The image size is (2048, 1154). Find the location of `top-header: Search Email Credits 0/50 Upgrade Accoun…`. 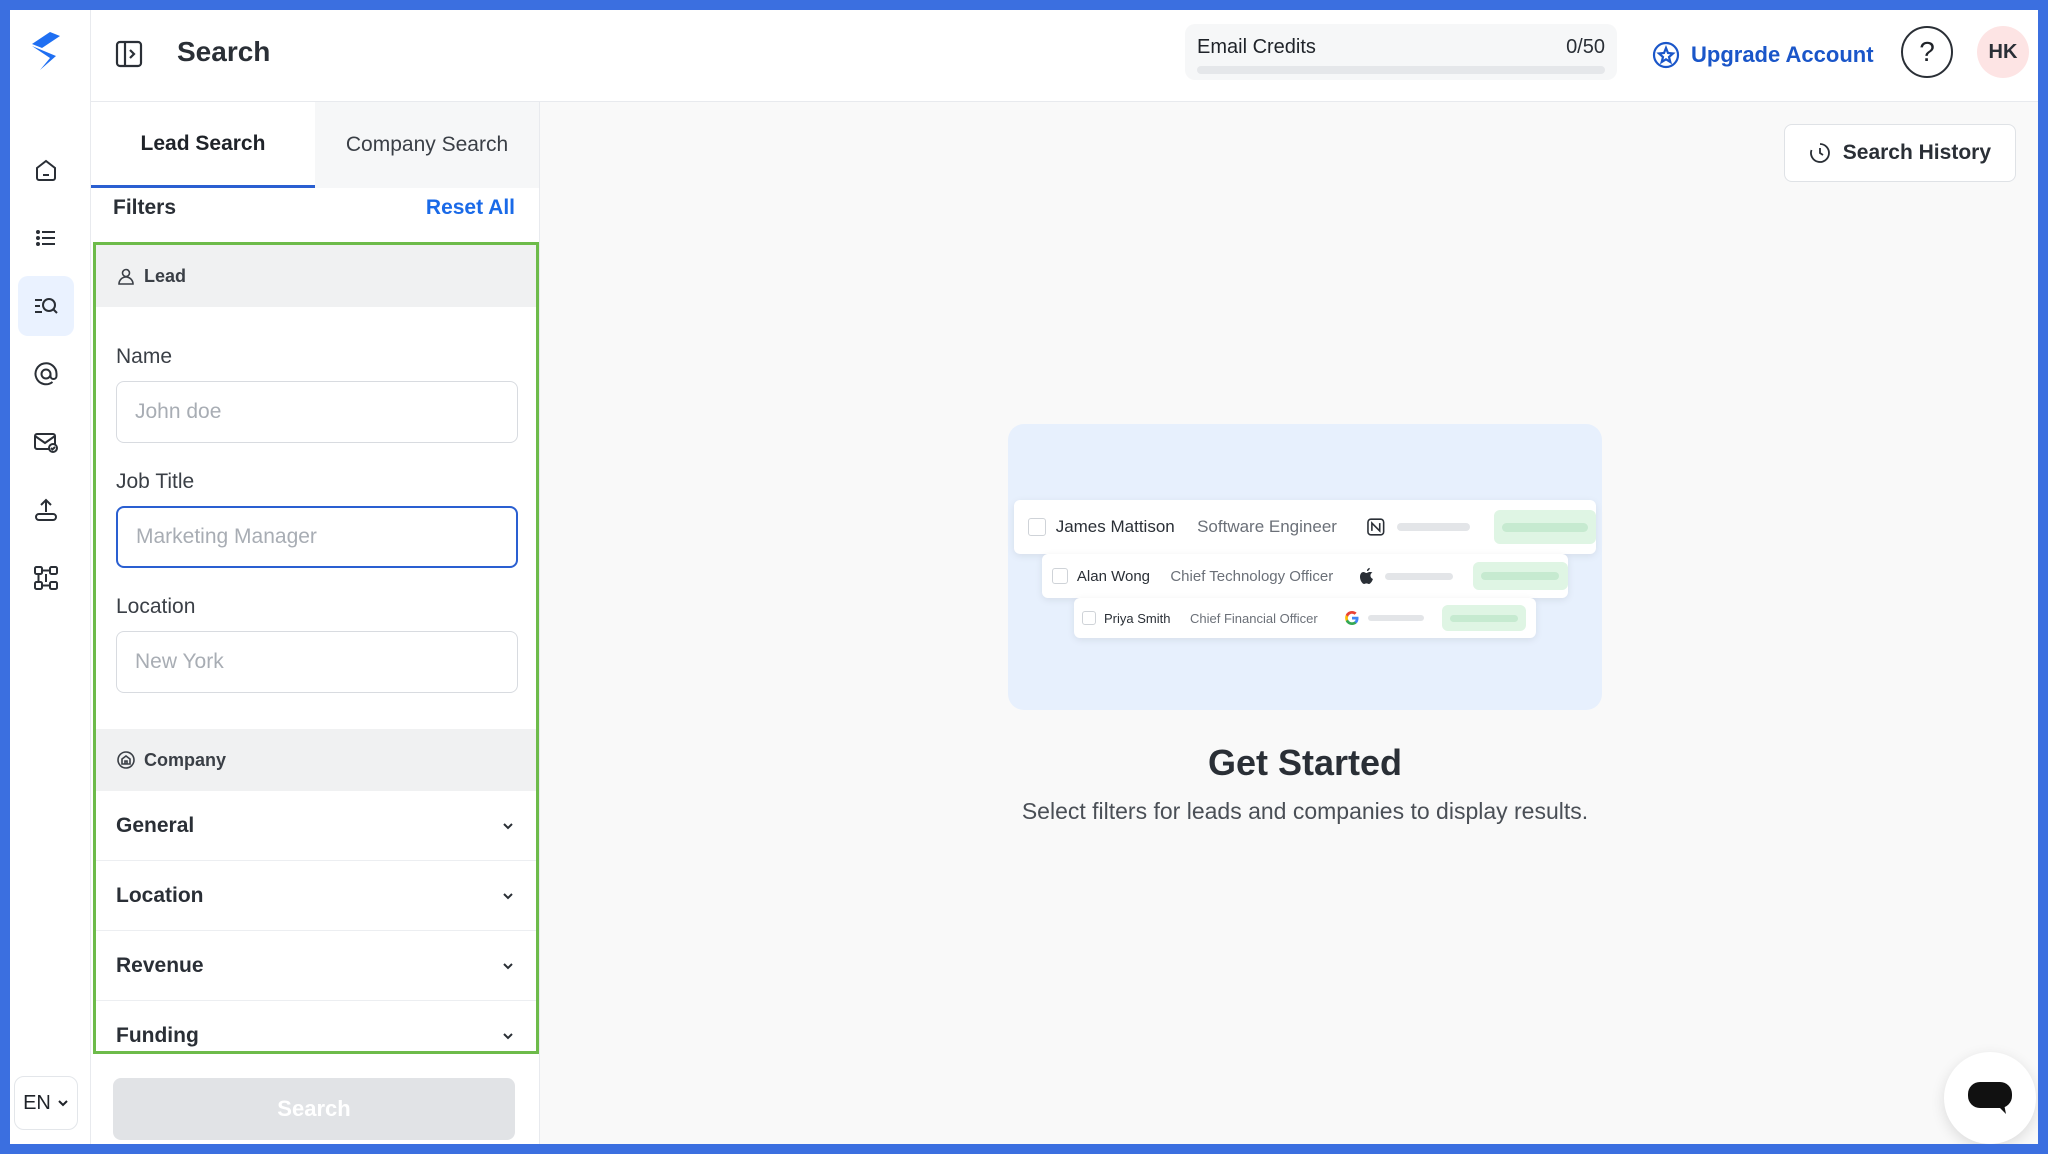

top-header: Search Email Credits 0/50 Upgrade Accoun… is located at coordinates (1064, 56).